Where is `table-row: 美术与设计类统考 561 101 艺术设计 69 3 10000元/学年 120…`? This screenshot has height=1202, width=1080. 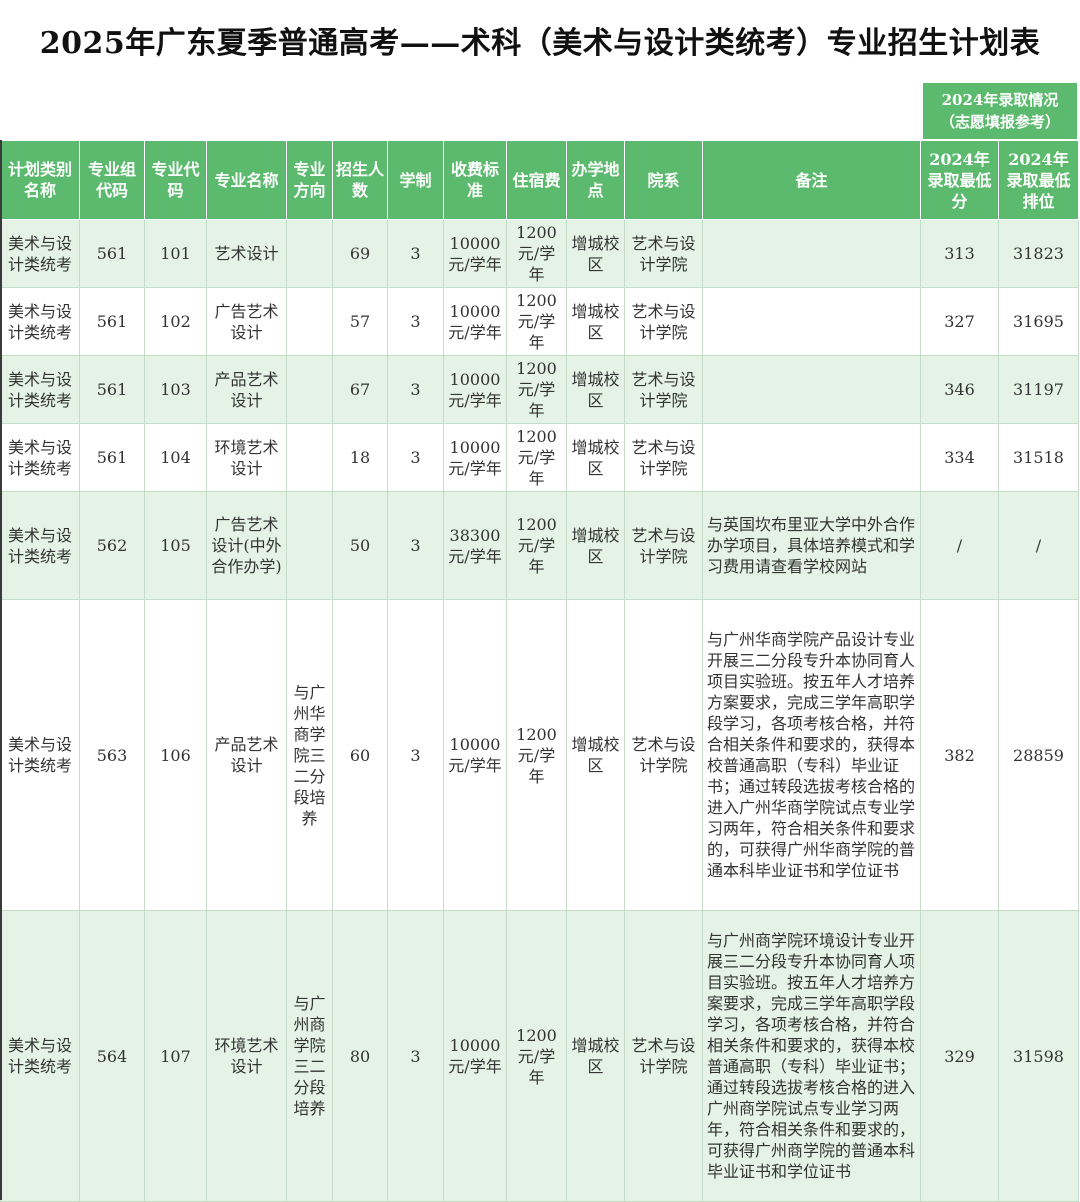
table-row: 美术与设计类统考 561 101 艺术设计 69 3 10000元/学年 120… is located at coordinates (539, 253).